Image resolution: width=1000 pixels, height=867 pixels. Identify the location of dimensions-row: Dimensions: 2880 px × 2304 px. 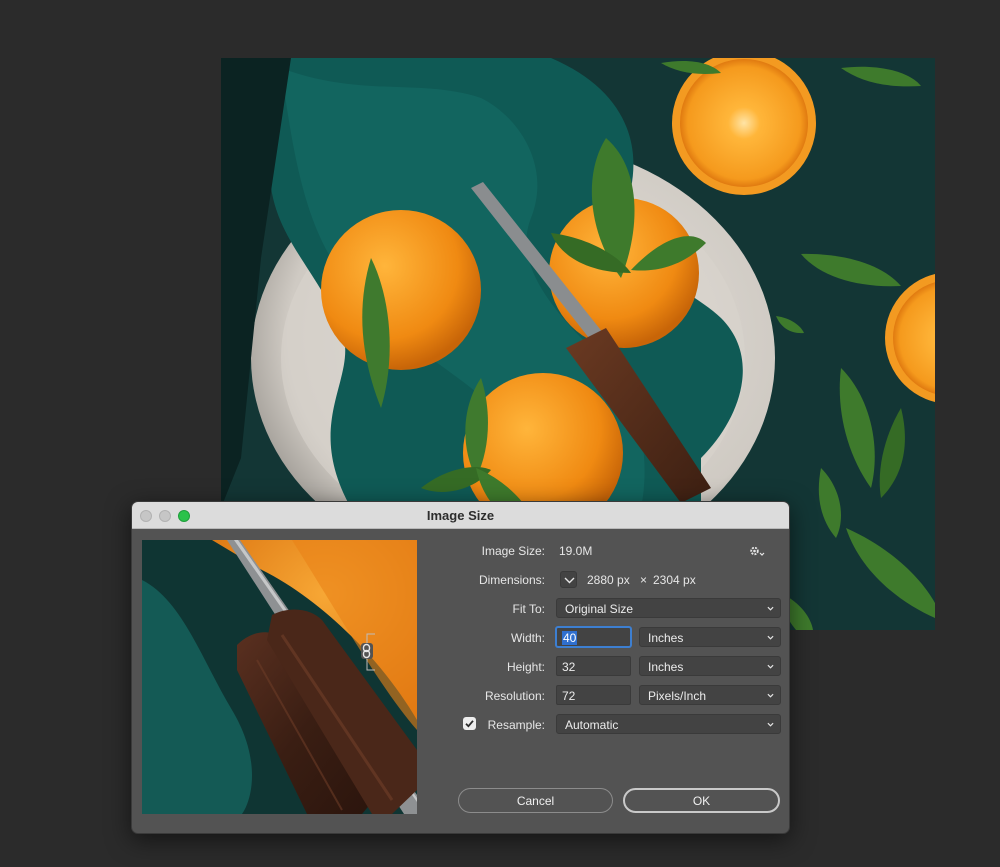
(603, 580).